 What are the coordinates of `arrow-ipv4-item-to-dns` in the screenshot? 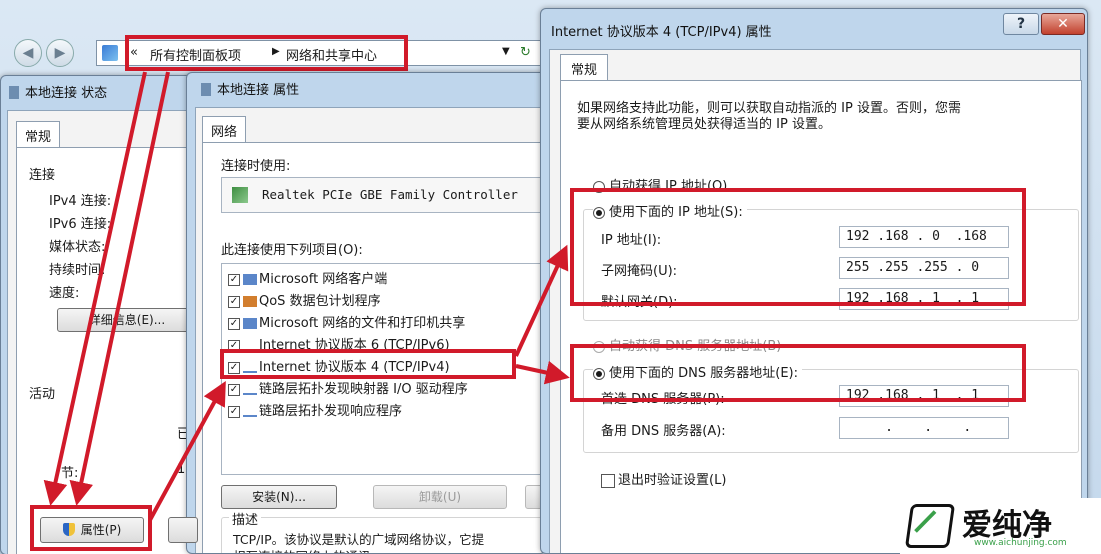 It's located at (542, 372).